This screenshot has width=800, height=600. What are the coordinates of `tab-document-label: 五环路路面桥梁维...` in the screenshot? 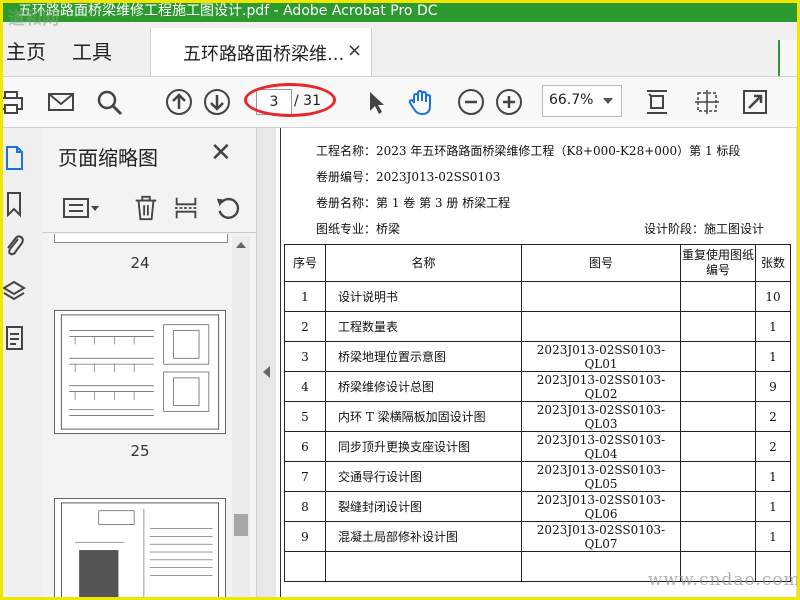 It's located at (264, 54).